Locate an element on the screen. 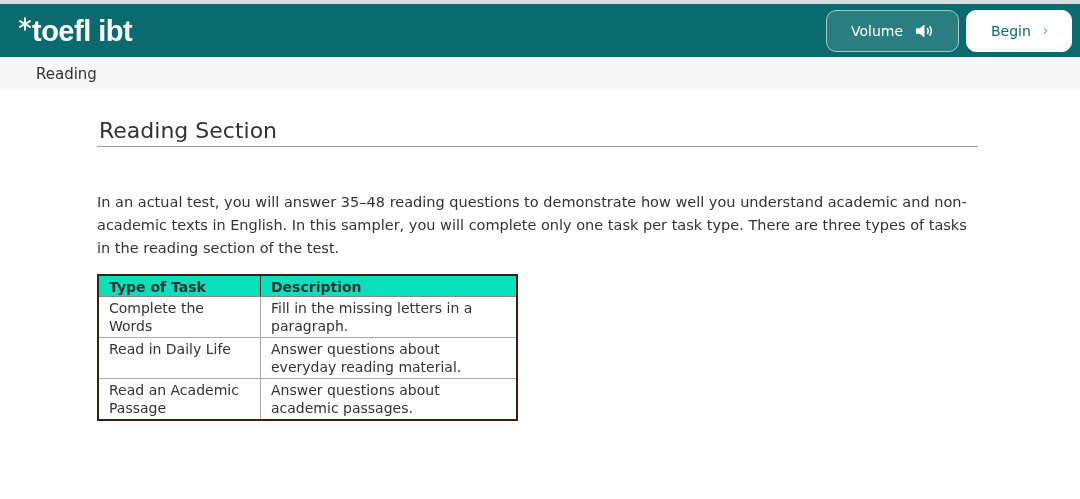 The width and height of the screenshot is (1080, 499). table-cell: Complete the Words is located at coordinates (179, 317).